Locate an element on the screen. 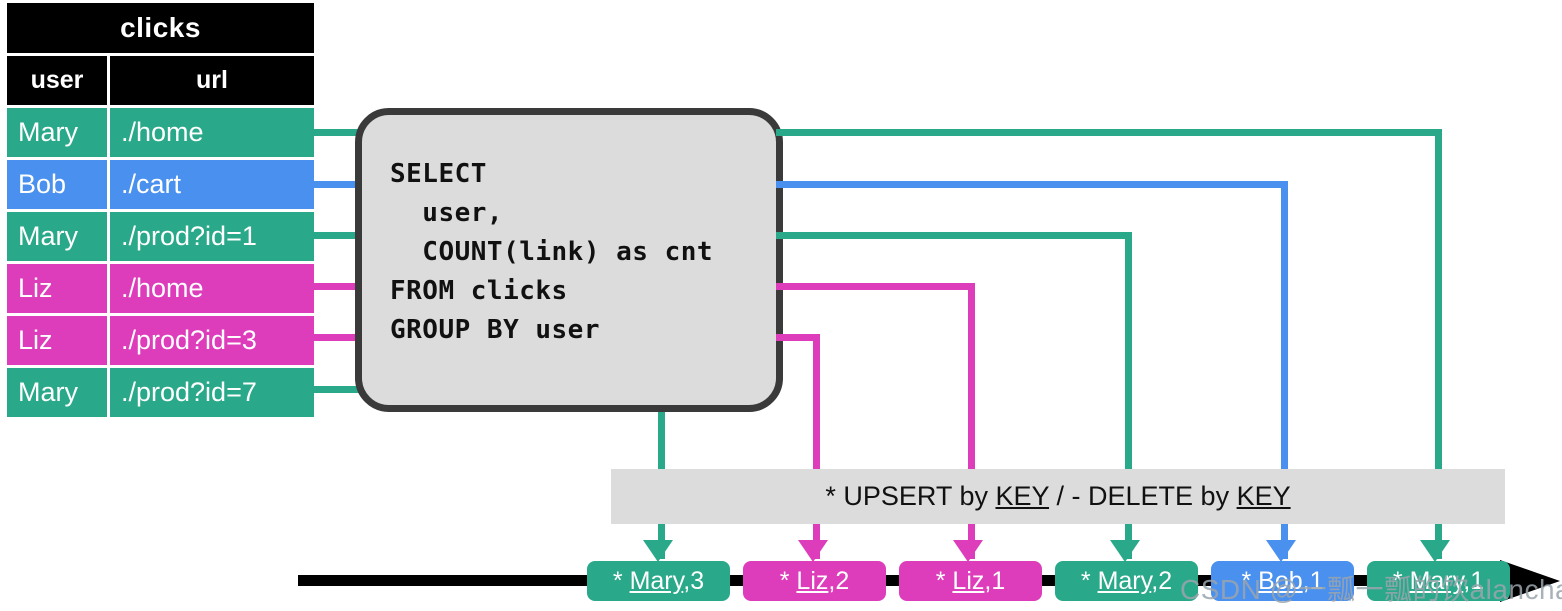  changelog-chip: * Mary,2 is located at coordinates (1126, 581).